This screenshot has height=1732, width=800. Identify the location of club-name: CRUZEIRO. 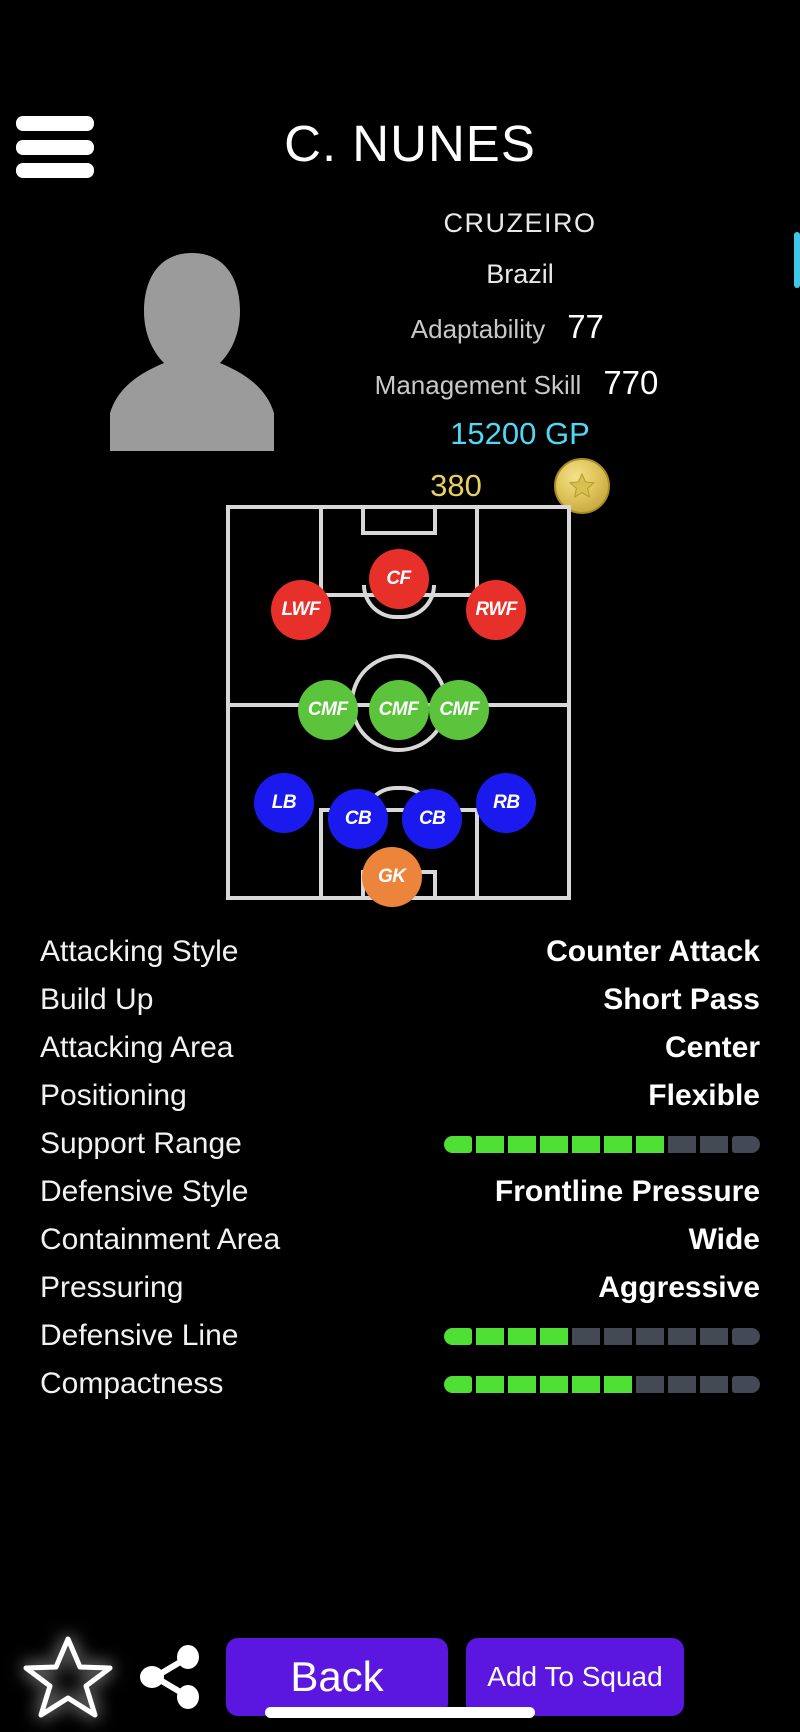
(520, 223).